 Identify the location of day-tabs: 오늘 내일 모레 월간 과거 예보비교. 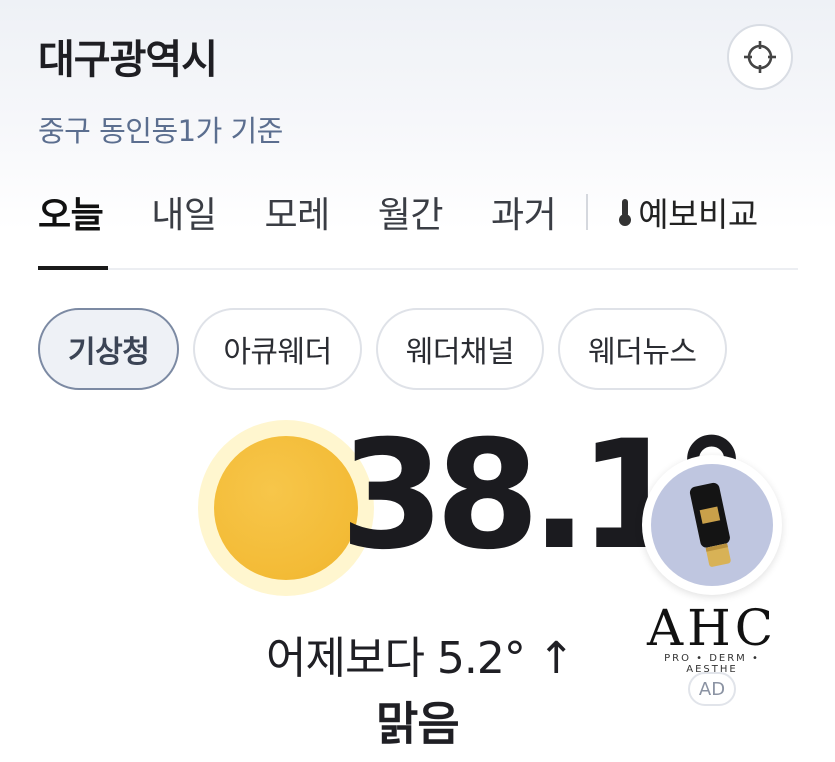
(398, 212).